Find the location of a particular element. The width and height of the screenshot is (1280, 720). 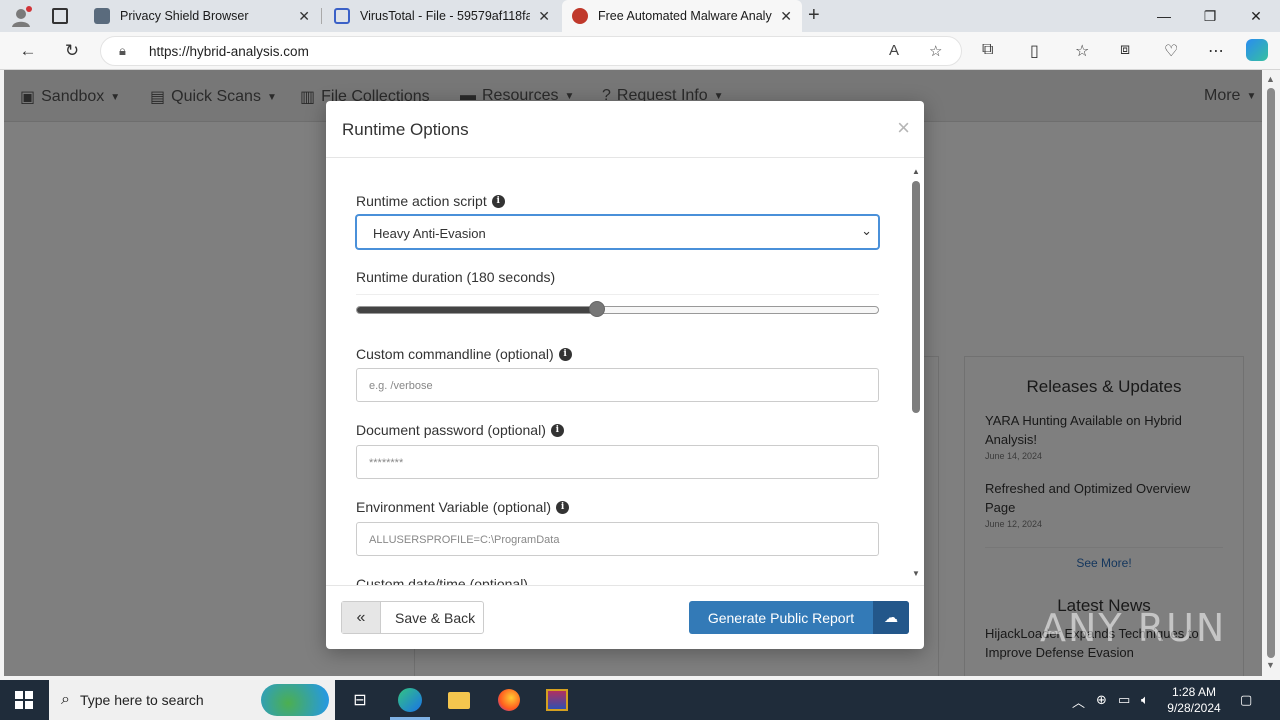

docpw-label: Document password (optional) i is located at coordinates (460, 430).